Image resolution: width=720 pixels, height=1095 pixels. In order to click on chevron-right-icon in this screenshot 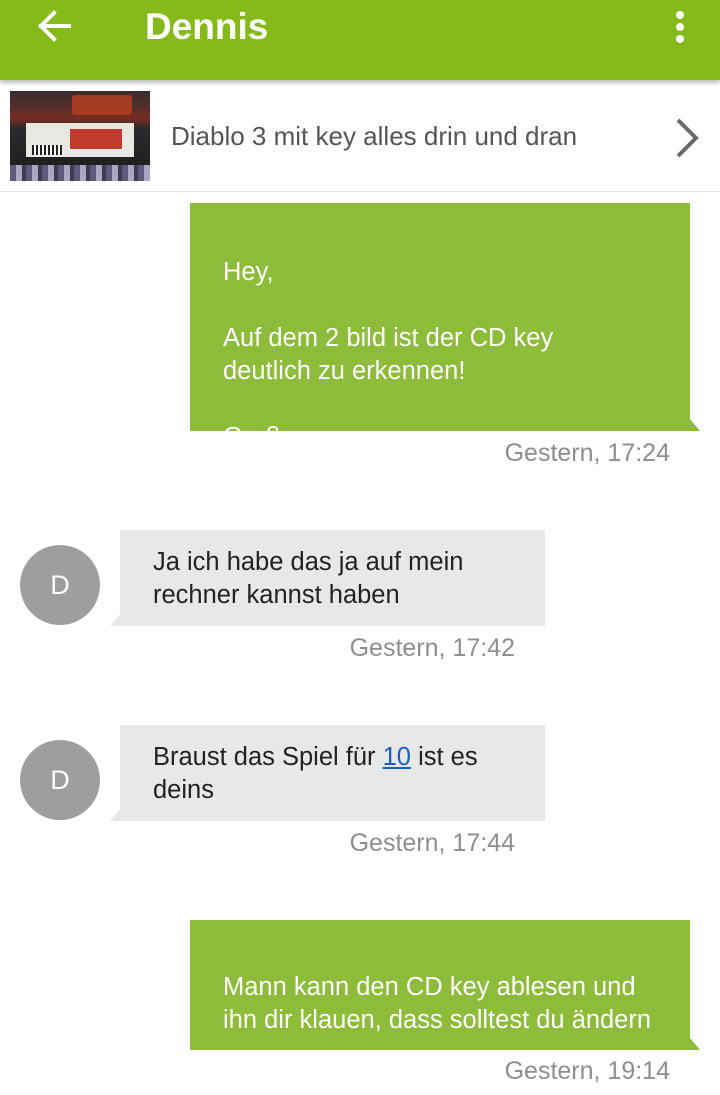, I will do `click(687, 138)`.